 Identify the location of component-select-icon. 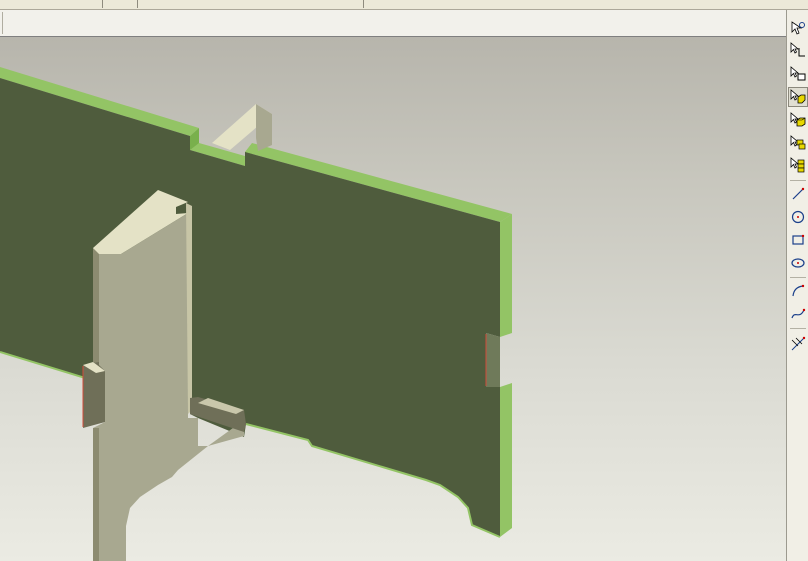
(798, 143).